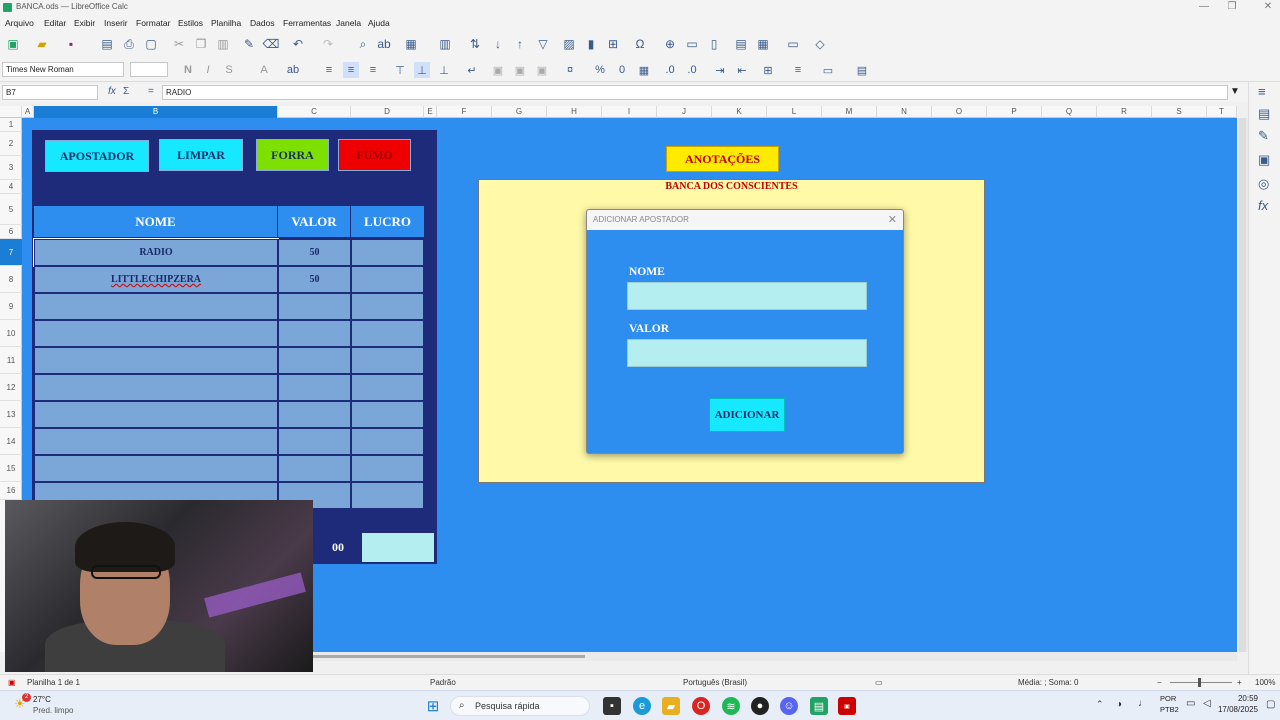 This screenshot has height=720, width=1280. Describe the element at coordinates (264, 70) in the screenshot. I see `font-color-icon: A` at that location.